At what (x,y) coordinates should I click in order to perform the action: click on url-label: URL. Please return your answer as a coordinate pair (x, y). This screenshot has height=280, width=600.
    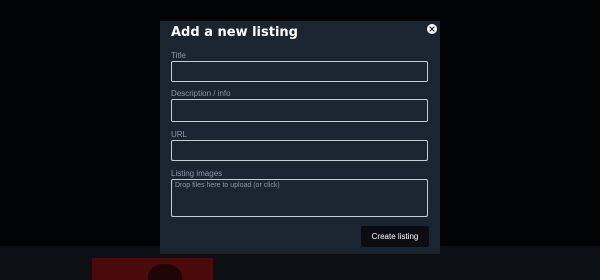
    Looking at the image, I should click on (179, 134).